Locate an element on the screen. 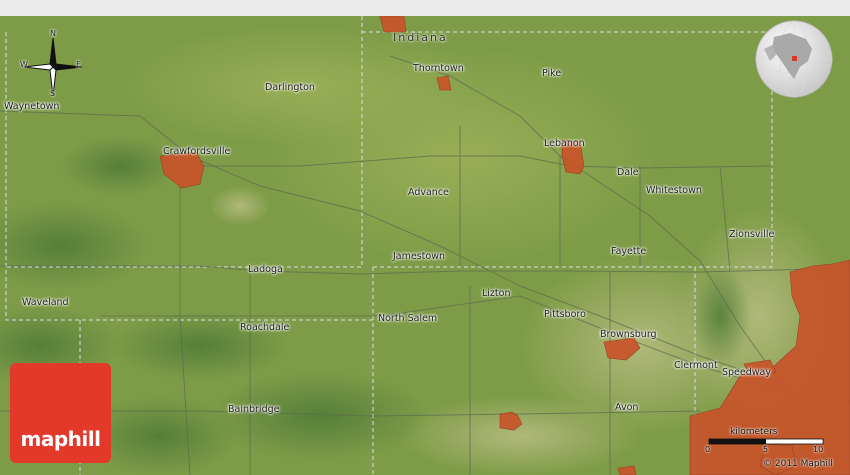  place-label: Thorntown is located at coordinates (438, 68).